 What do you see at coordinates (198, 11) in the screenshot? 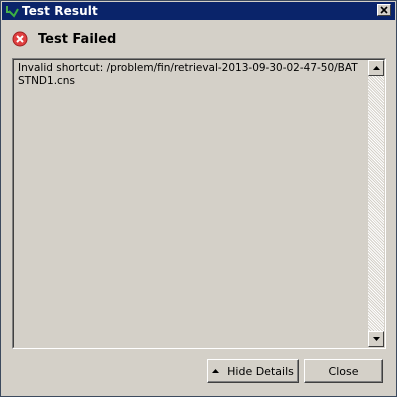
I see `title-bar: Test Result` at bounding box center [198, 11].